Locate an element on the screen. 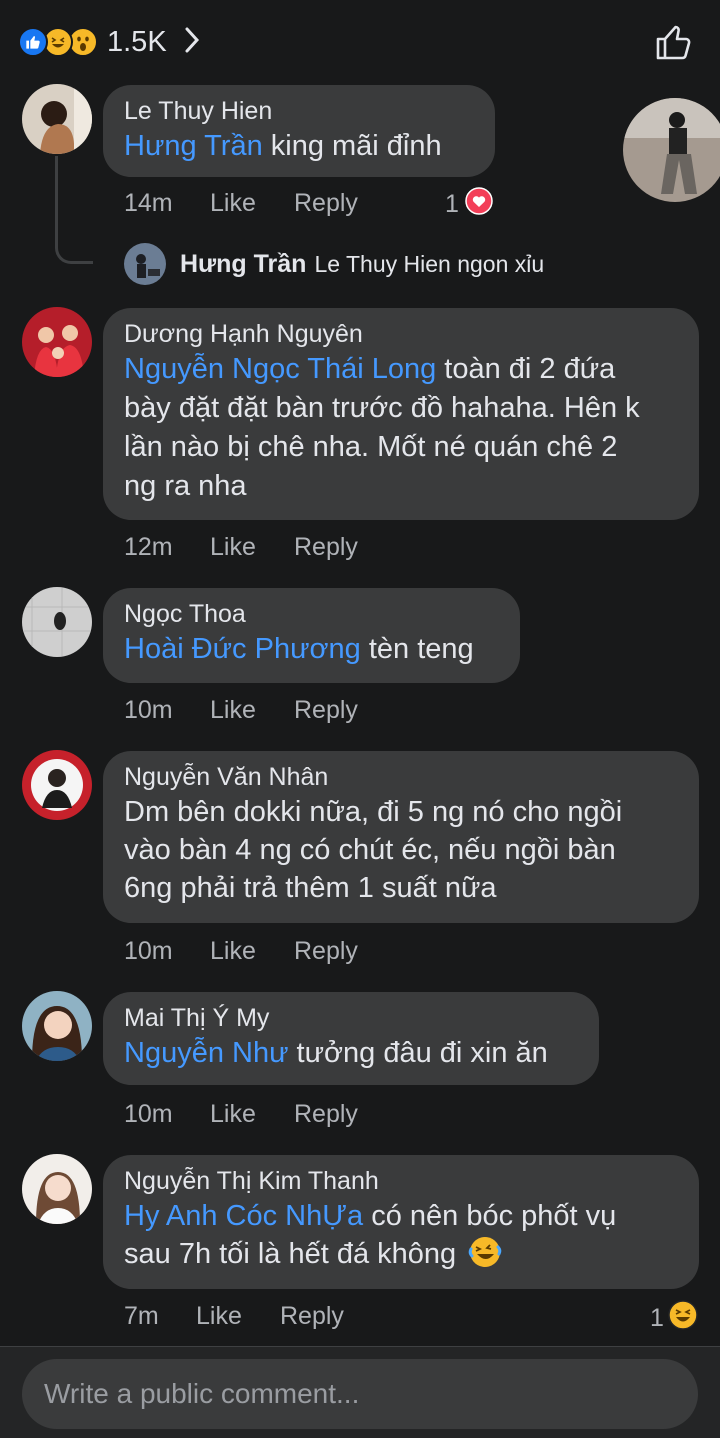 Image resolution: width=720 pixels, height=1438 pixels. reactions-summary: 1.5K is located at coordinates (109, 42).